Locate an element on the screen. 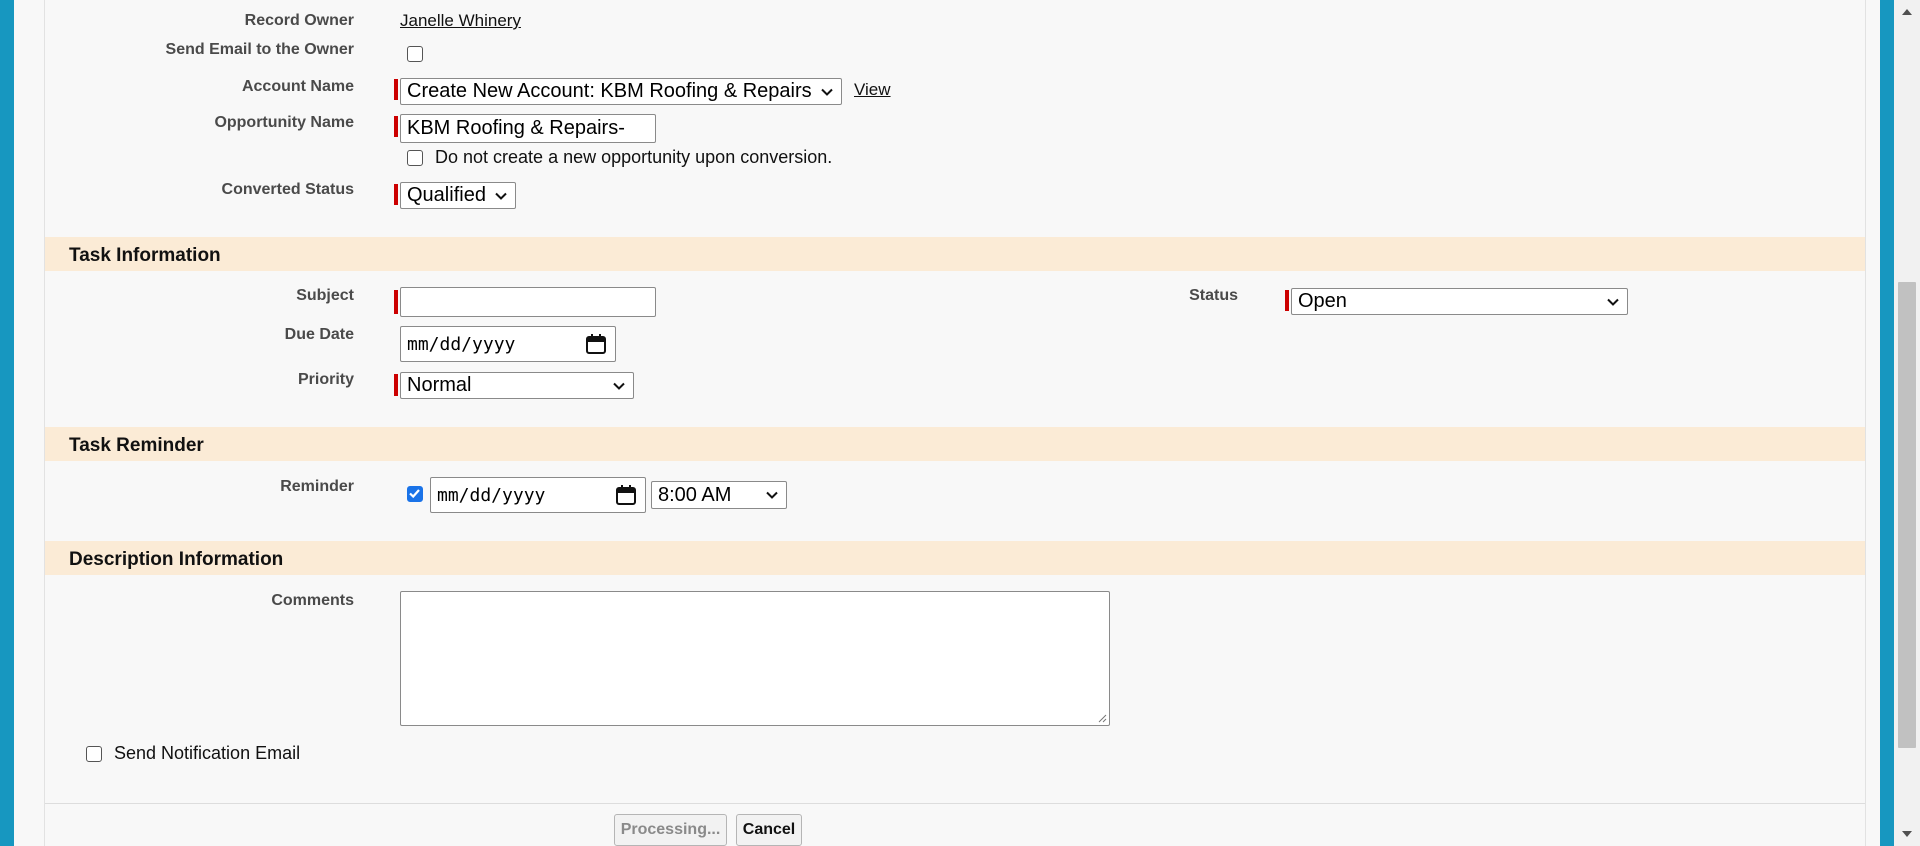  record-owner-link: Janelle Whinery is located at coordinates (460, 21).